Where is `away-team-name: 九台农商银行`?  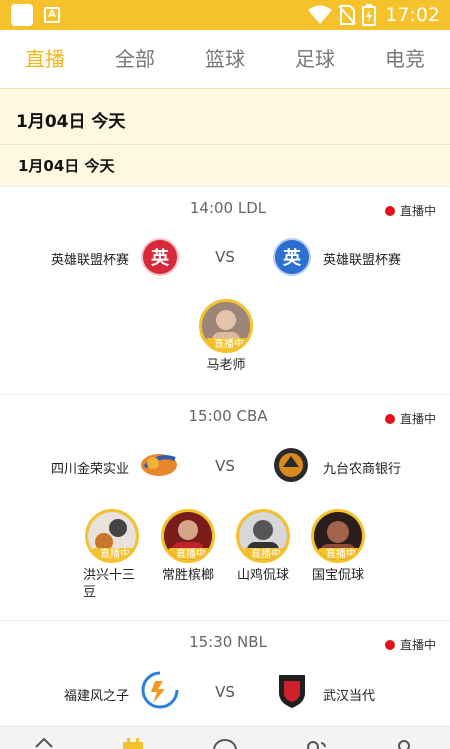 away-team-name: 九台农商银行 is located at coordinates (362, 469).